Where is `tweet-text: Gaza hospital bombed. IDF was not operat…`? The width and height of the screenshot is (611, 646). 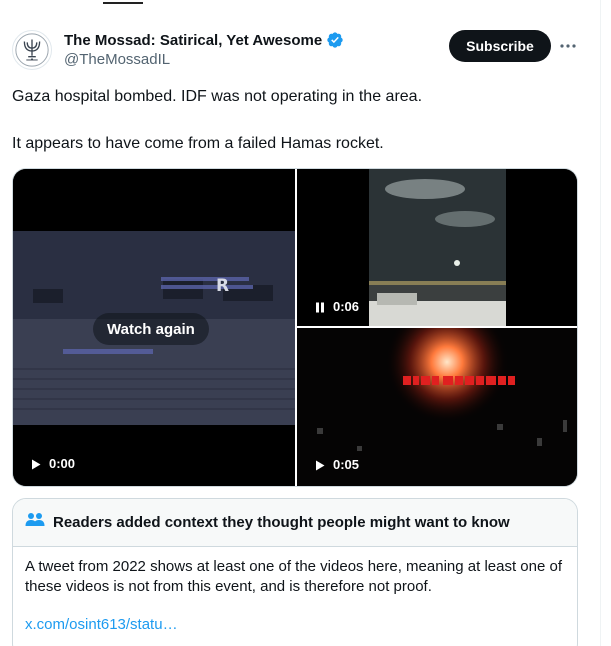 tweet-text: Gaza hospital bombed. IDF was not operat… is located at coordinates (297, 120).